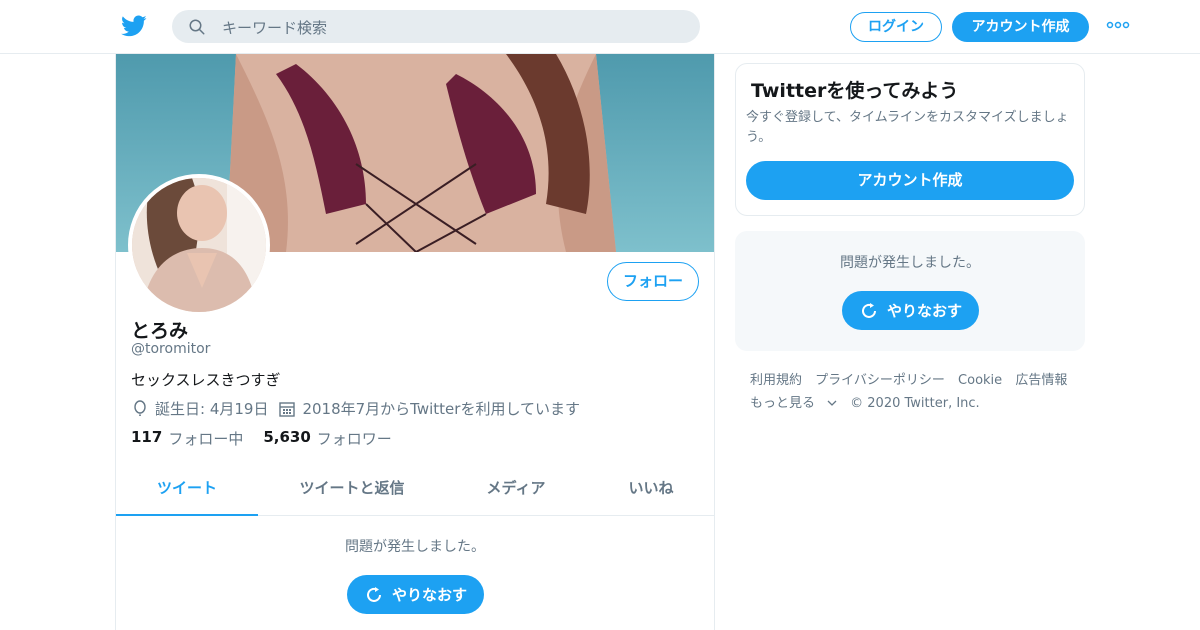  What do you see at coordinates (880, 380) in the screenshot?
I see `footer-link-privacy: プライバシーポリシー` at bounding box center [880, 380].